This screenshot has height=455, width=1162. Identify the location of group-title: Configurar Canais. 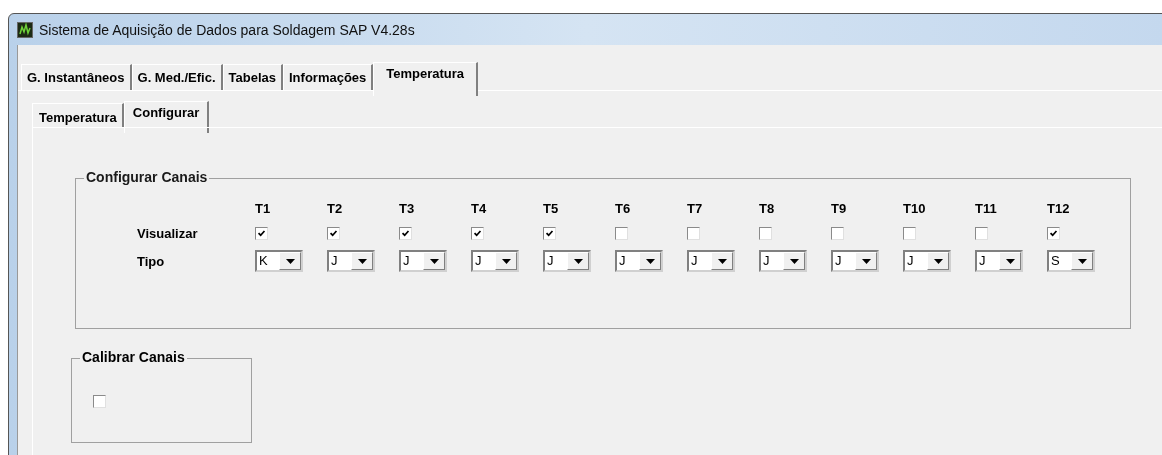
(147, 177).